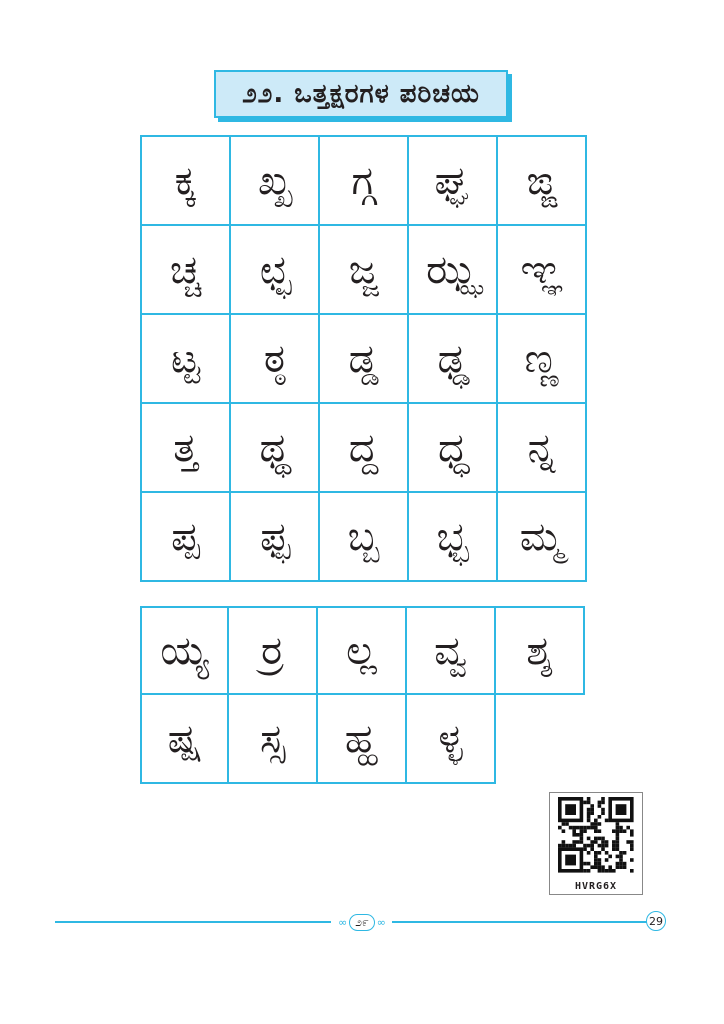  I want to click on letter-cell: ಝ್ಝ, so click(453, 270).